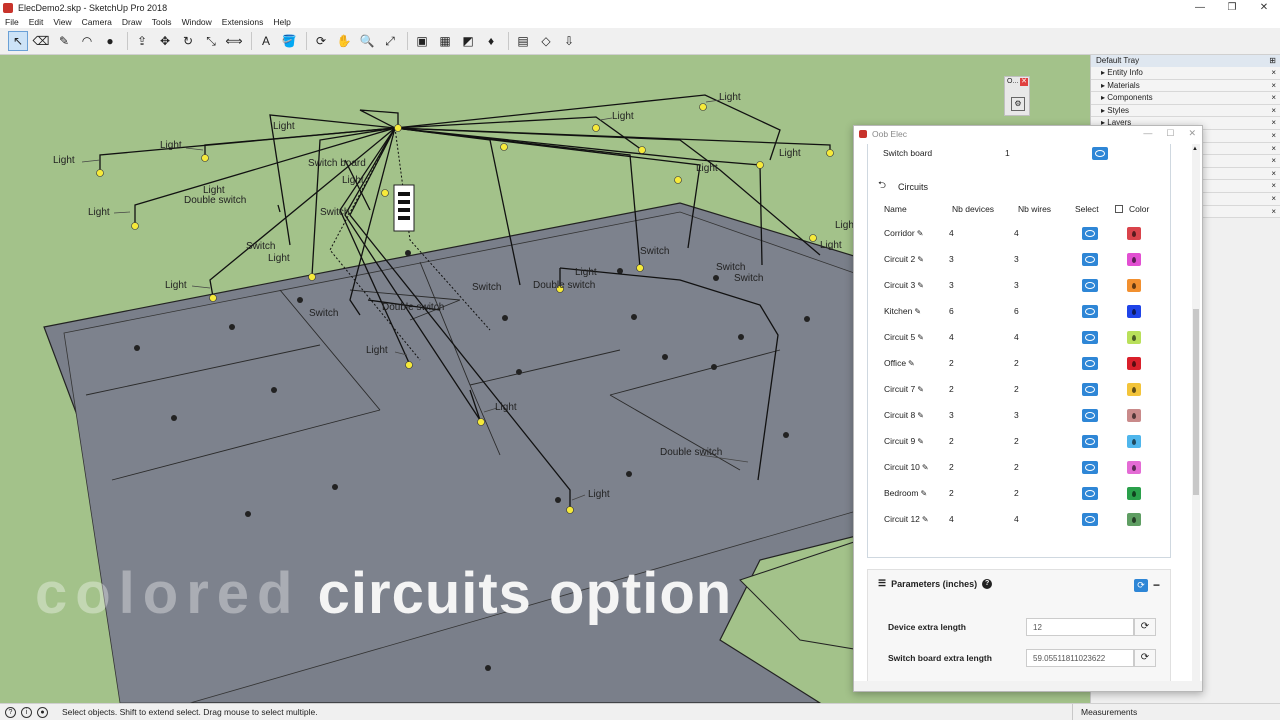 The image size is (1280, 720). I want to click on device-extra-length-reset-button: ⟳, so click(1145, 627).